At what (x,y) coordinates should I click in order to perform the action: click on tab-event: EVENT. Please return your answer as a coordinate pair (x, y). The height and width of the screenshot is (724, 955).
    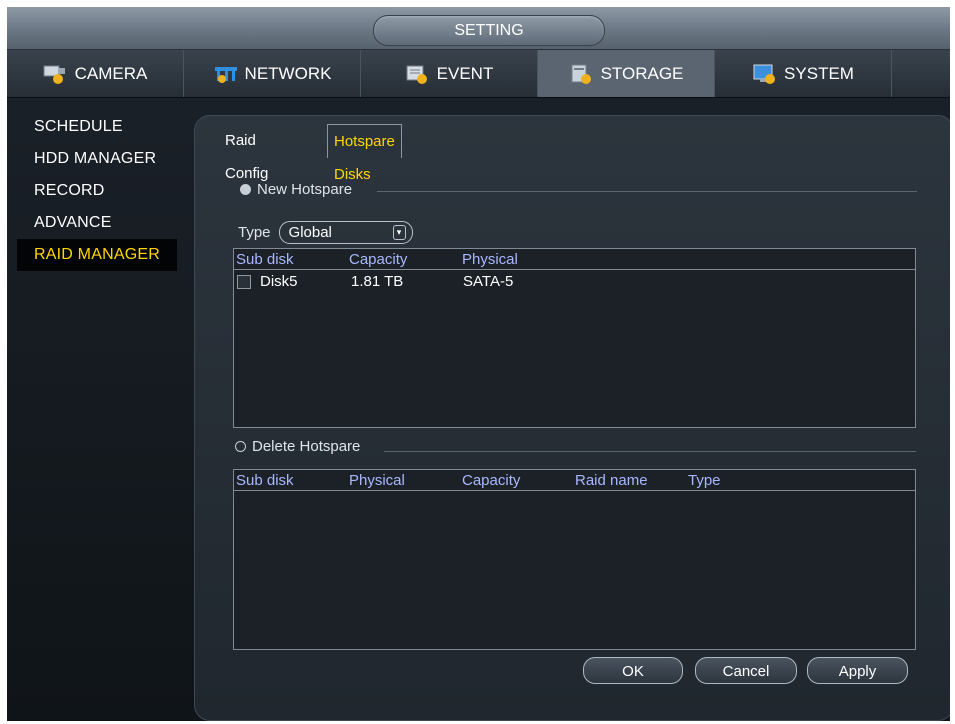
    Looking at the image, I should click on (449, 73).